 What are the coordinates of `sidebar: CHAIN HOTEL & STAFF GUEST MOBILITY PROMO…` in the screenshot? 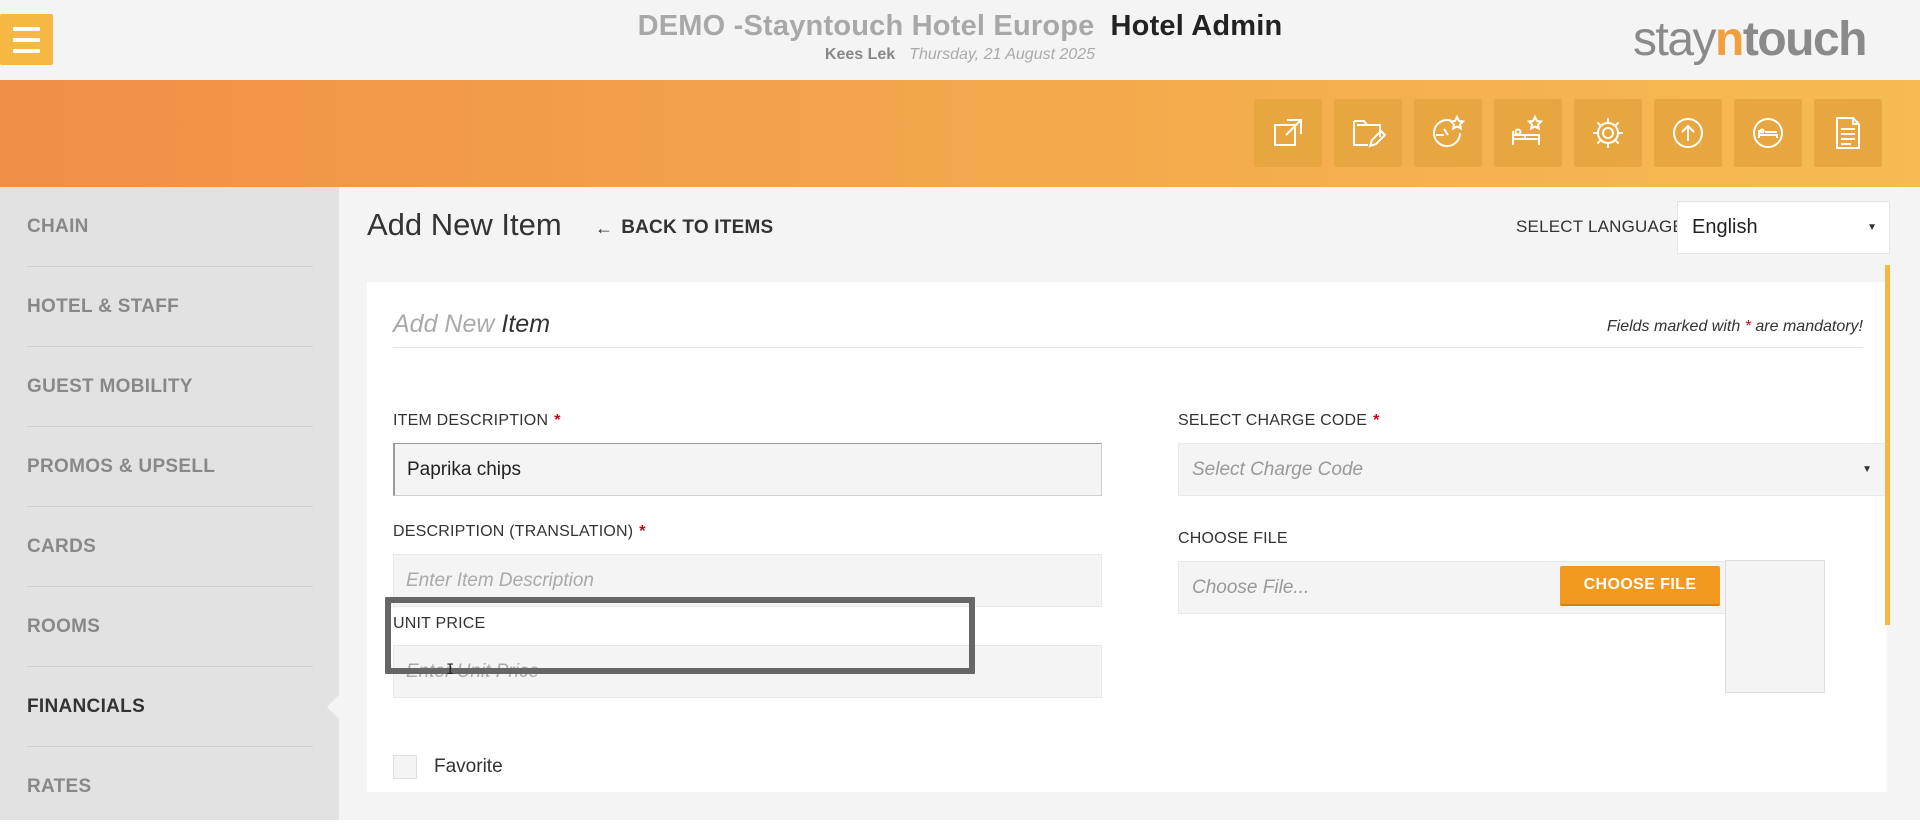 It's located at (170, 503).